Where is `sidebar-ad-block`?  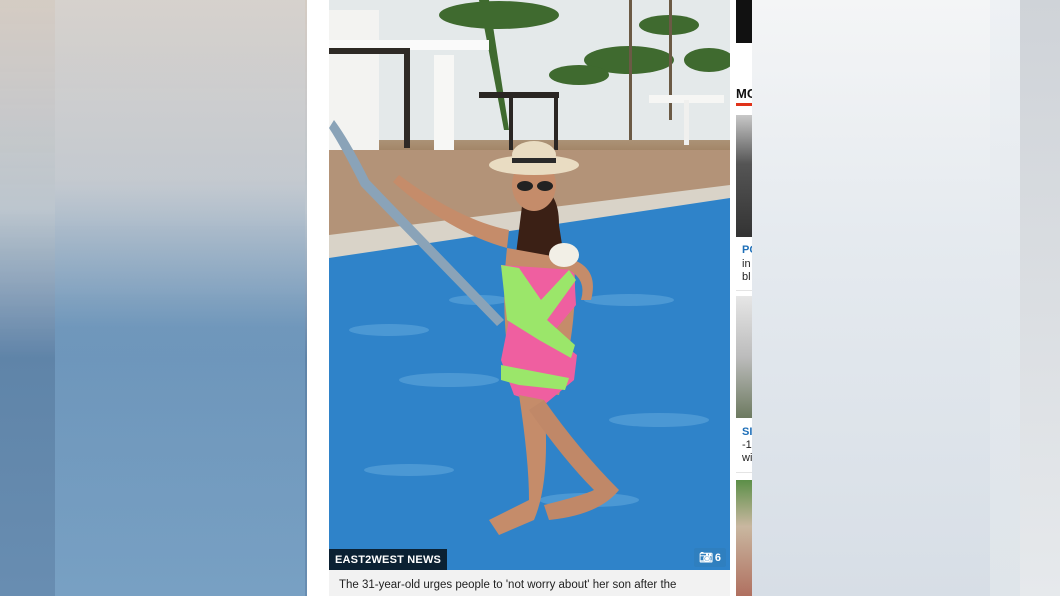 sidebar-ad-block is located at coordinates (744, 21).